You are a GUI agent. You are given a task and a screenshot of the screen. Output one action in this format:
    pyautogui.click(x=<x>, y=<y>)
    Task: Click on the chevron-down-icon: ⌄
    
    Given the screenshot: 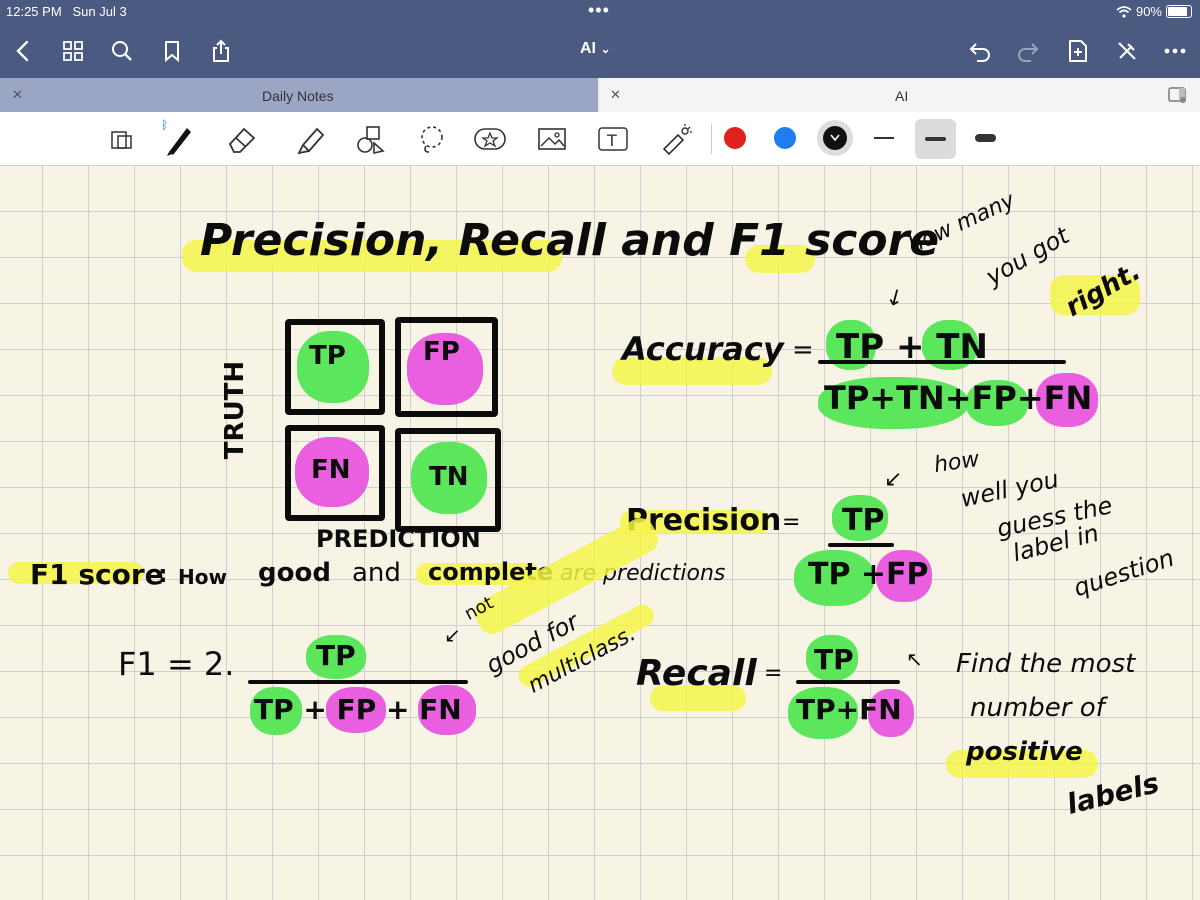 What is the action you would take?
    pyautogui.click(x=605, y=49)
    